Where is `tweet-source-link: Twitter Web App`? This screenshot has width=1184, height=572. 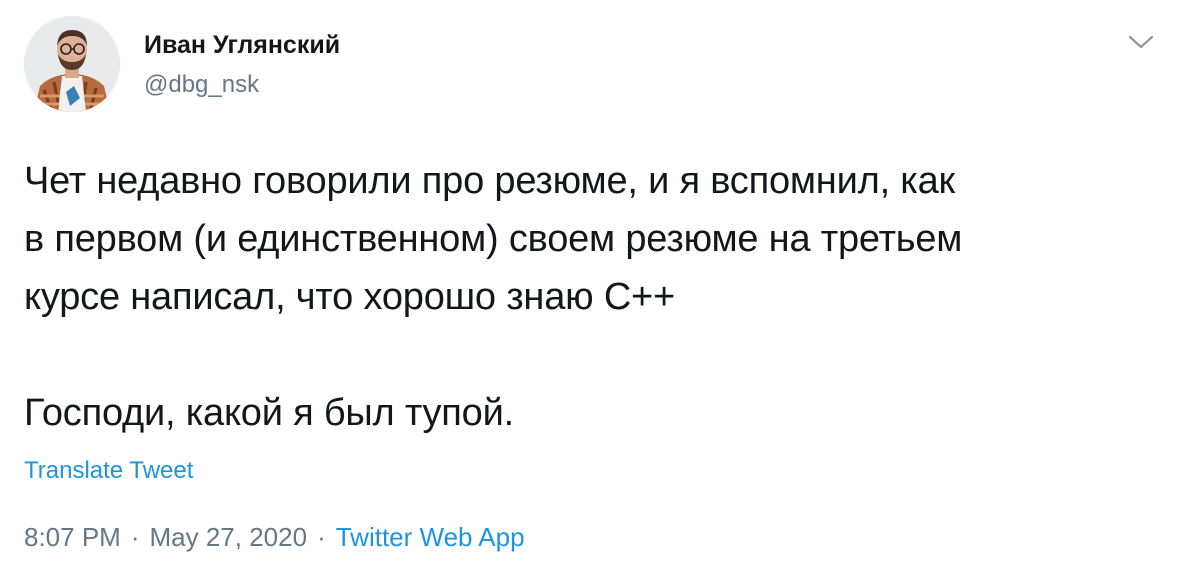
tweet-source-link: Twitter Web App is located at coordinates (430, 537).